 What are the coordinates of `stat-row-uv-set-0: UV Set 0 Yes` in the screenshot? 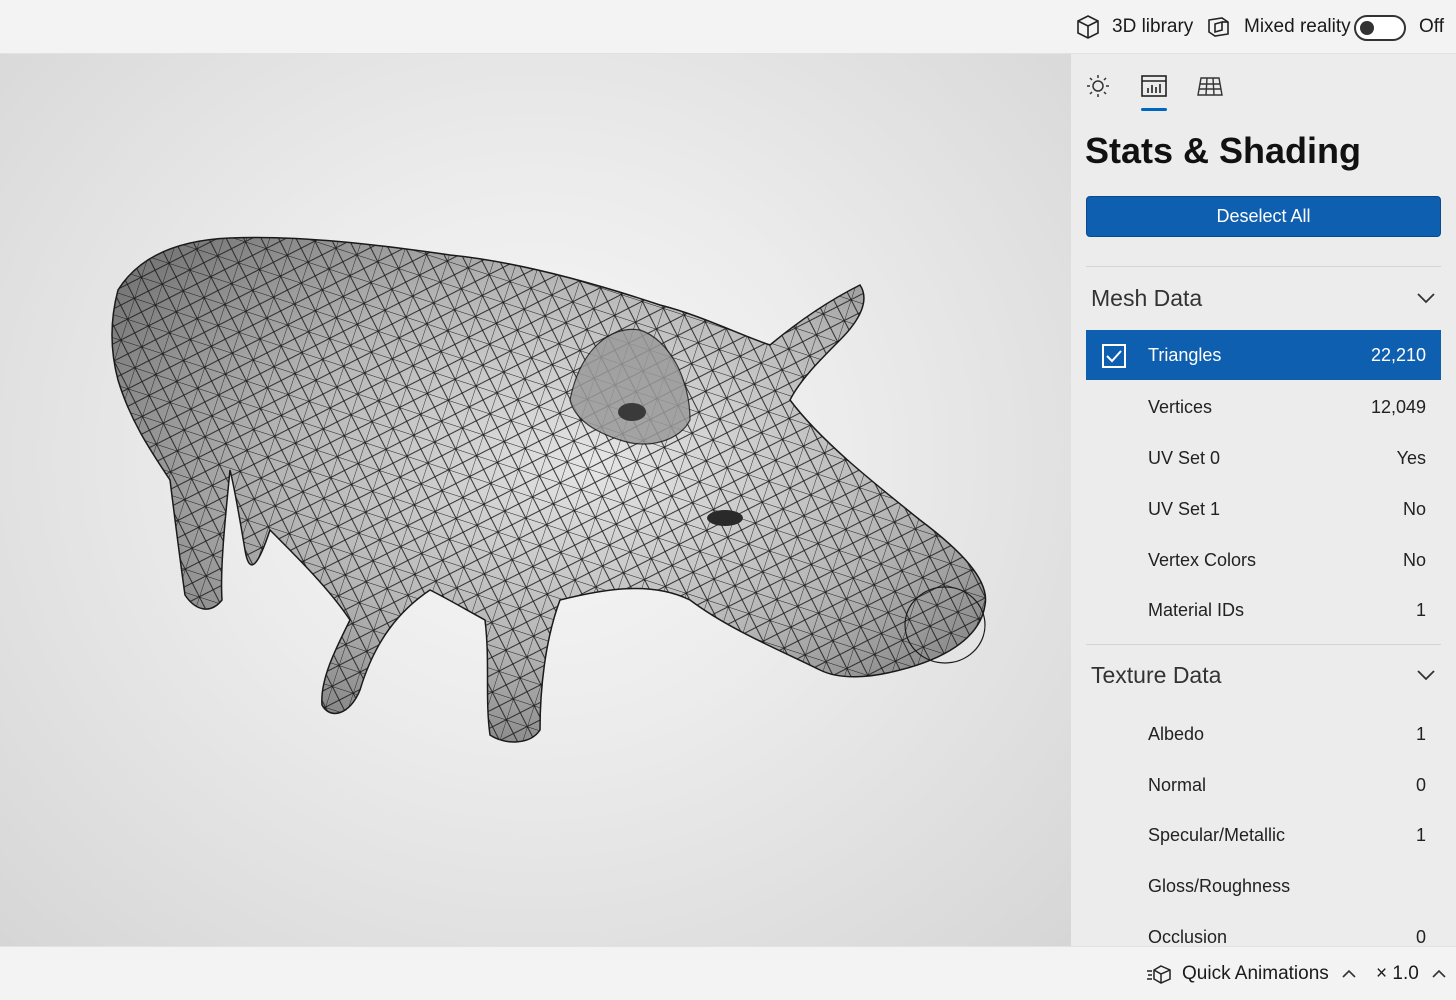 It's located at (1263, 458).